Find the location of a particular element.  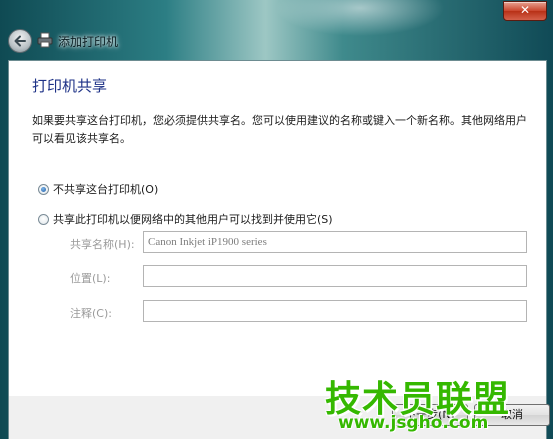

back-button is located at coordinates (20, 41).